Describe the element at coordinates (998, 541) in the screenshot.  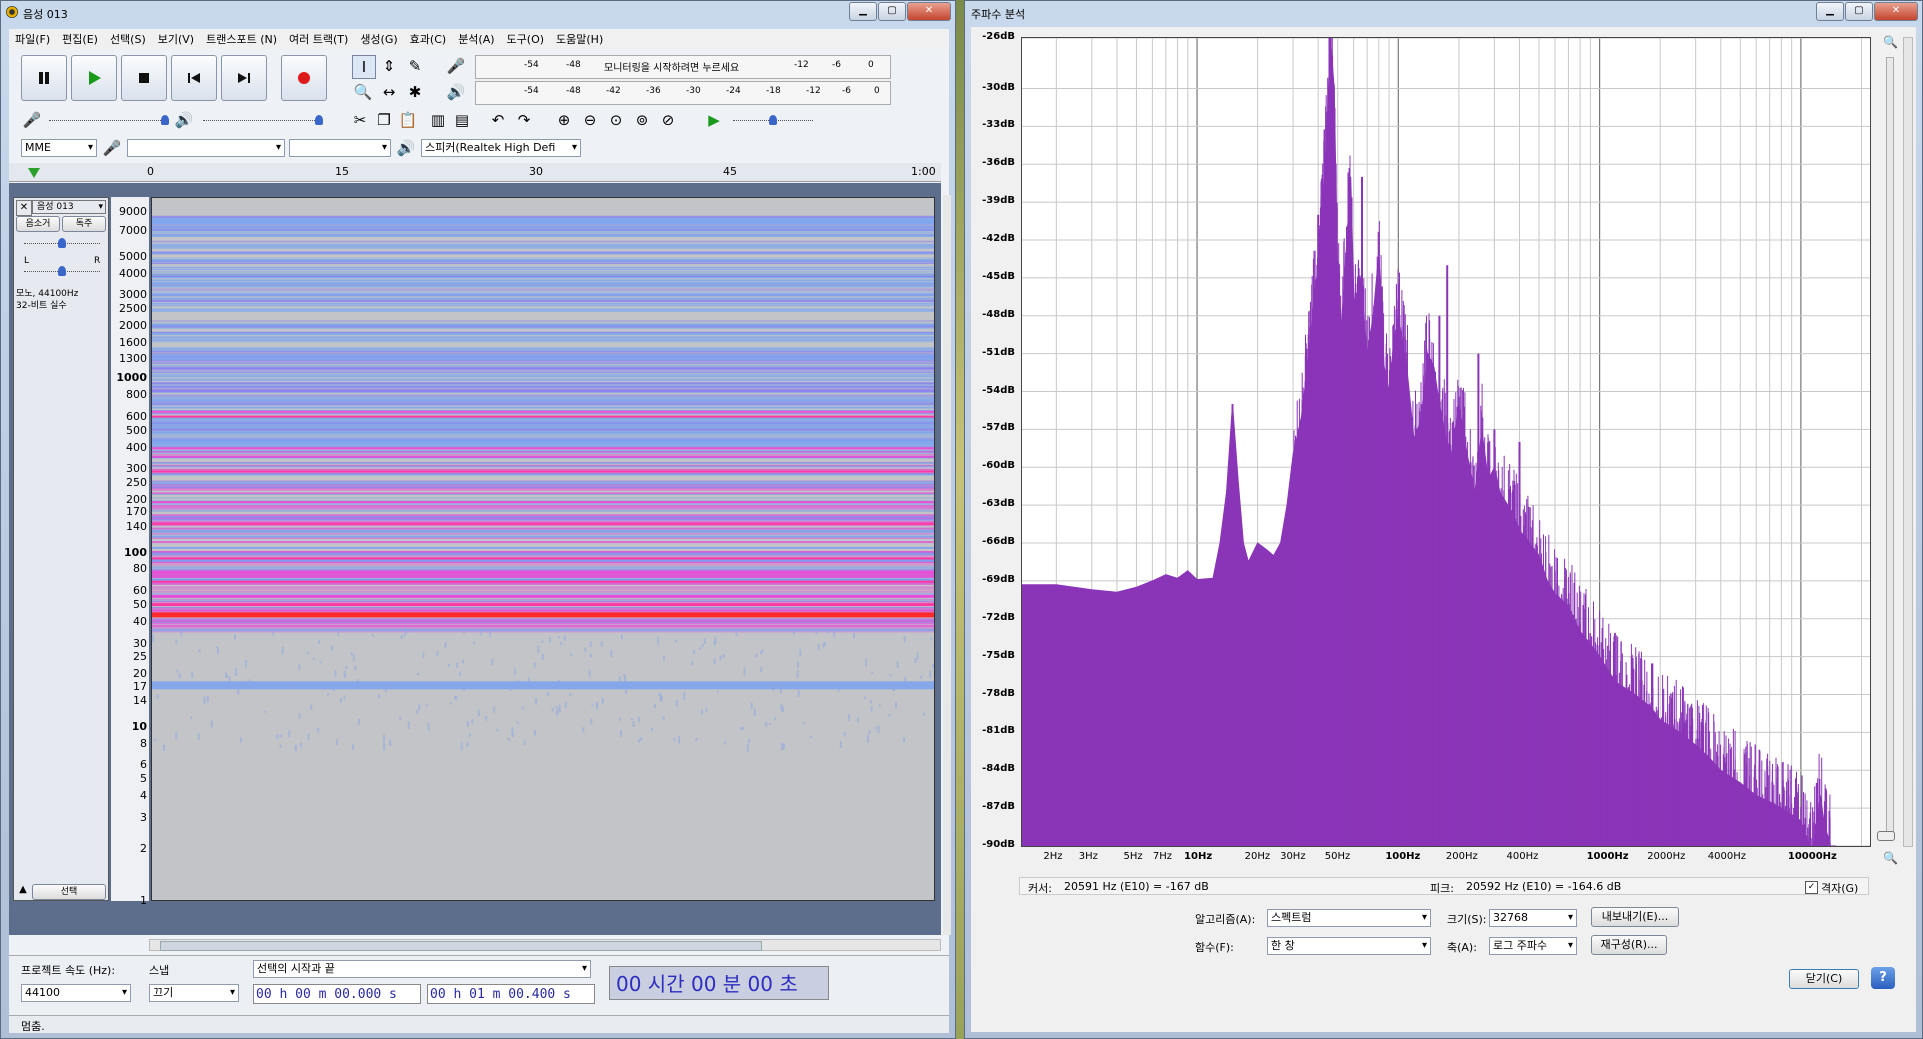
I see `db-axis-label: -66dB` at that location.